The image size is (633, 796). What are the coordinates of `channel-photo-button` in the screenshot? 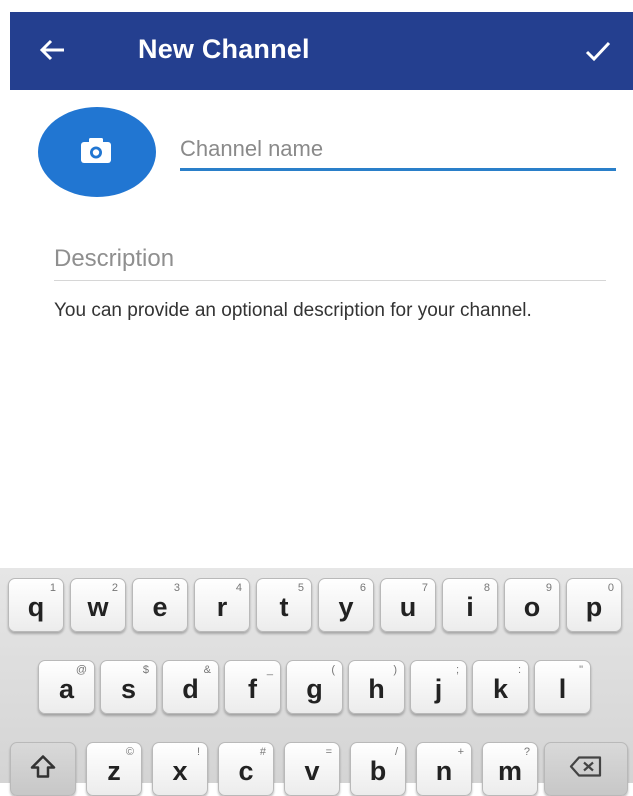 It's located at (97, 152).